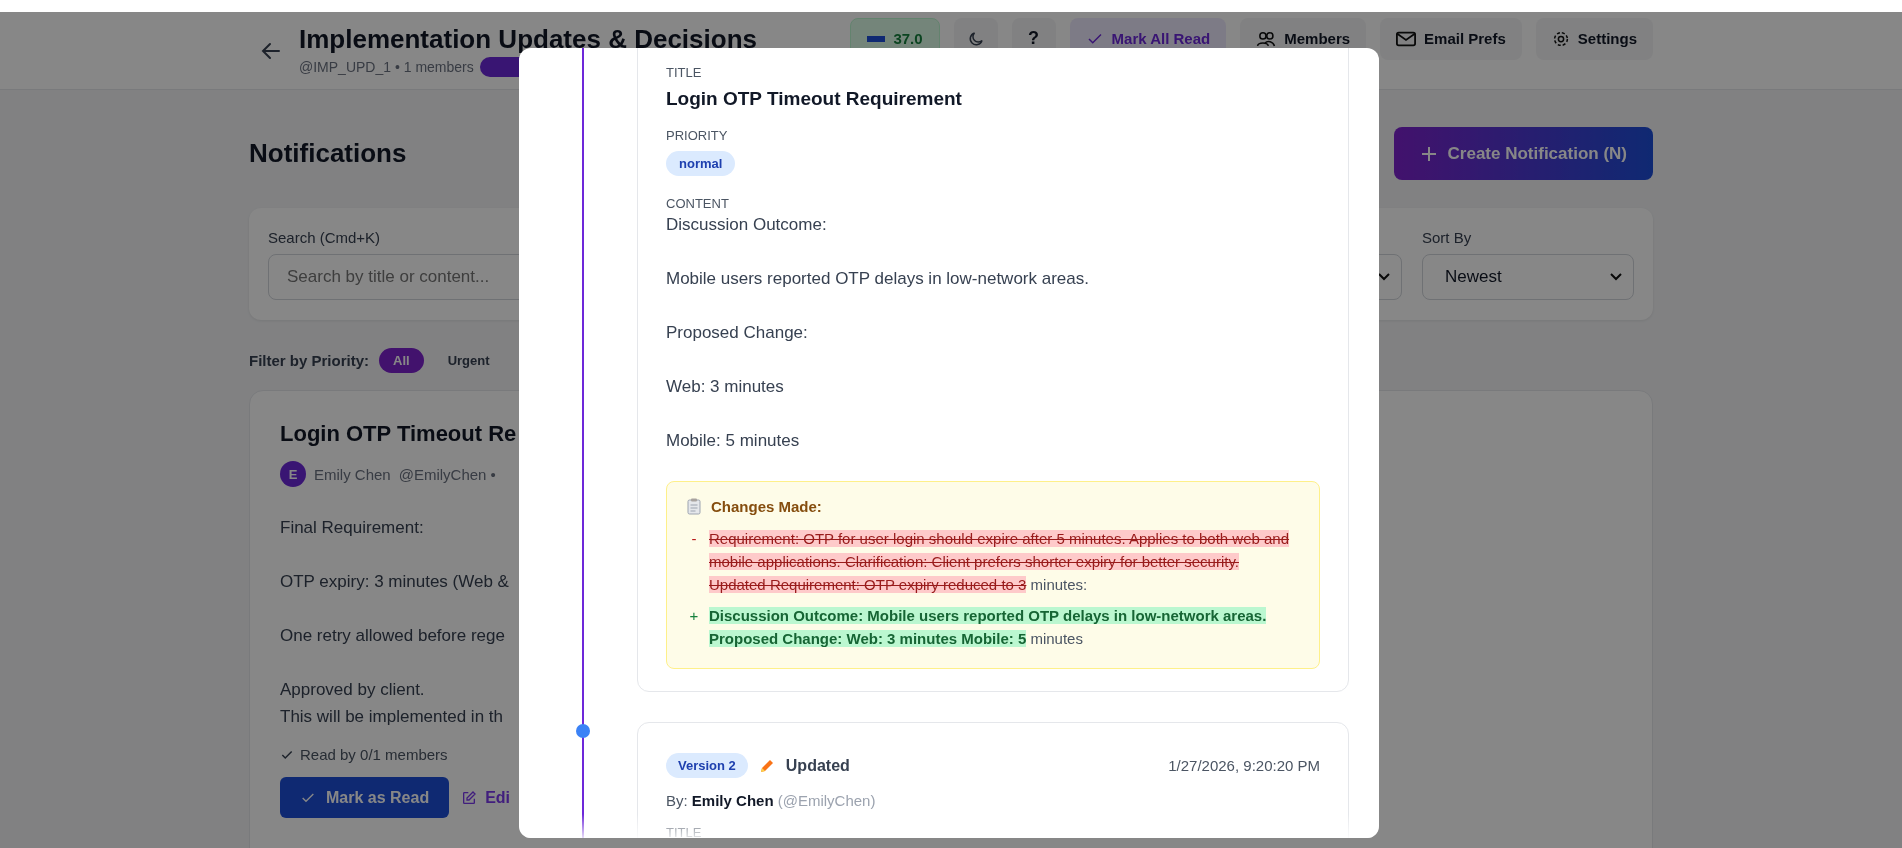 Image resolution: width=1902 pixels, height=848 pixels. Describe the element at coordinates (1266, 38) in the screenshot. I see `people-icon` at that location.